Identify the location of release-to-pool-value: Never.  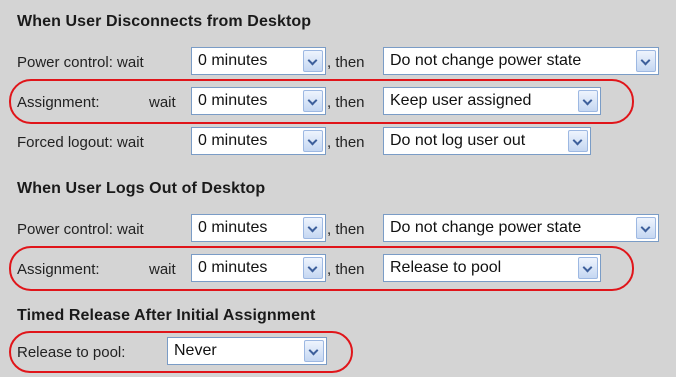
(195, 350).